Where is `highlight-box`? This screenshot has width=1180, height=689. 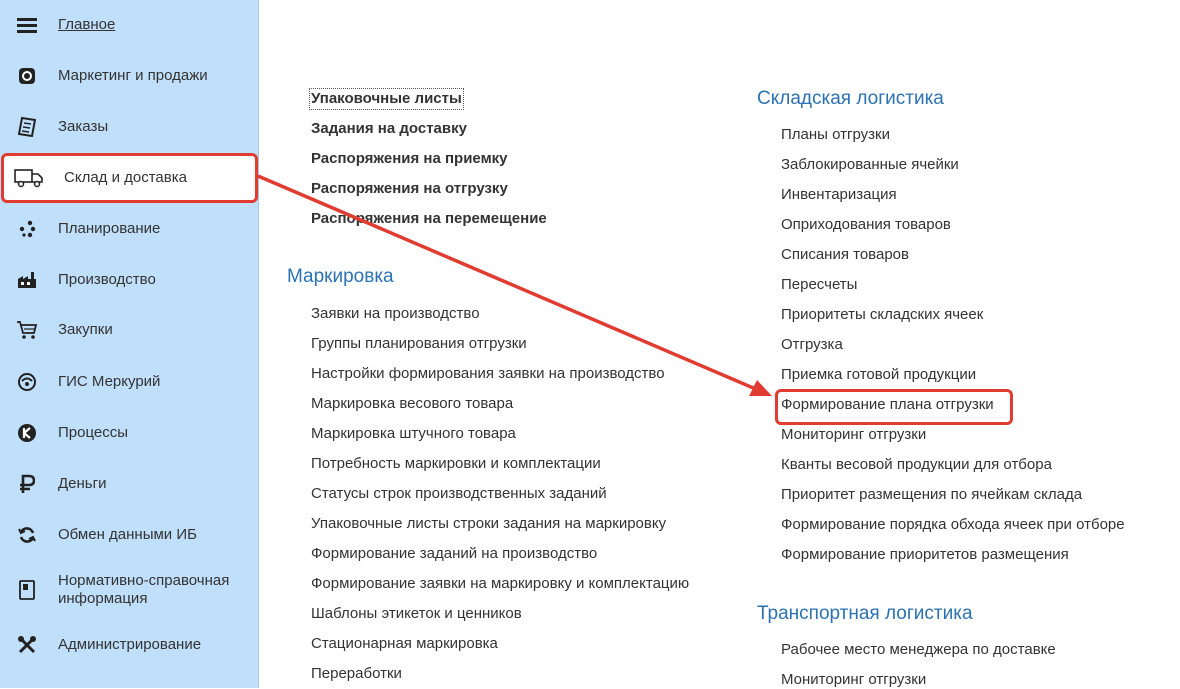 highlight-box is located at coordinates (894, 407).